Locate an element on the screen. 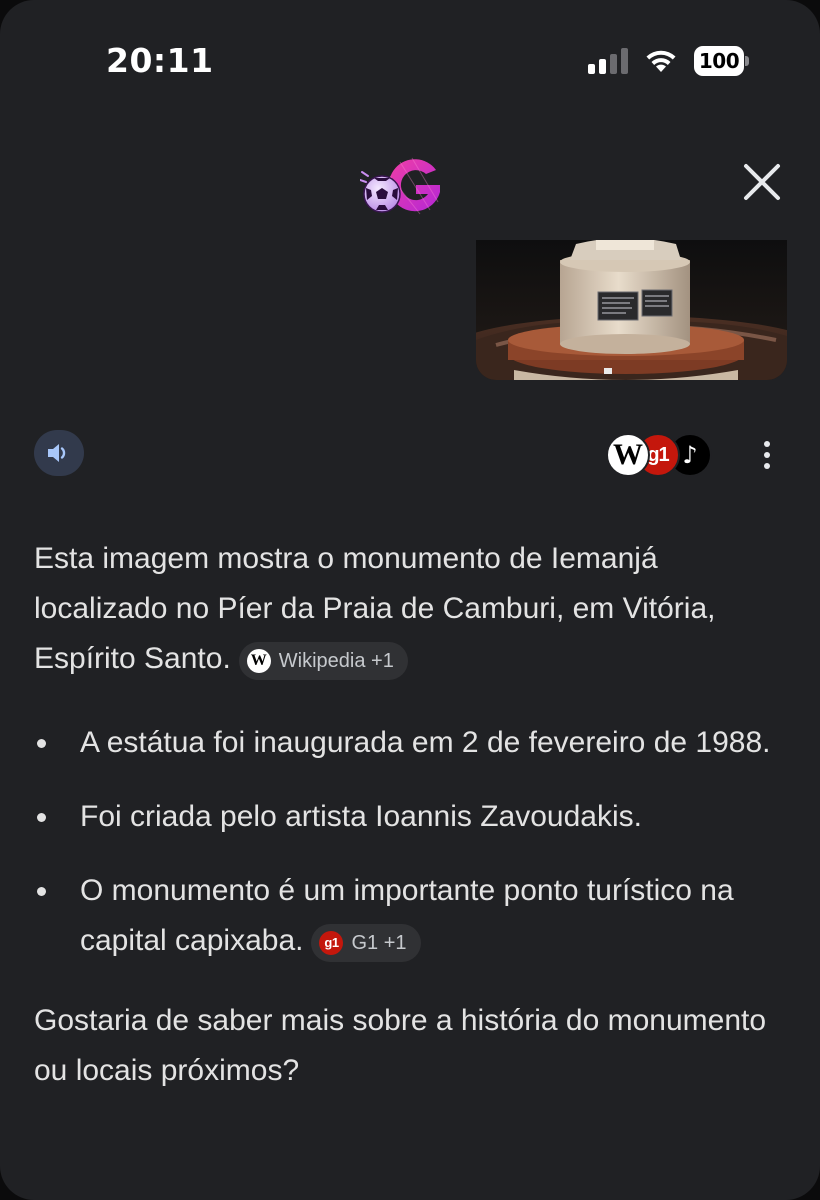 The height and width of the screenshot is (1200, 820). battery-nub is located at coordinates (747, 61).